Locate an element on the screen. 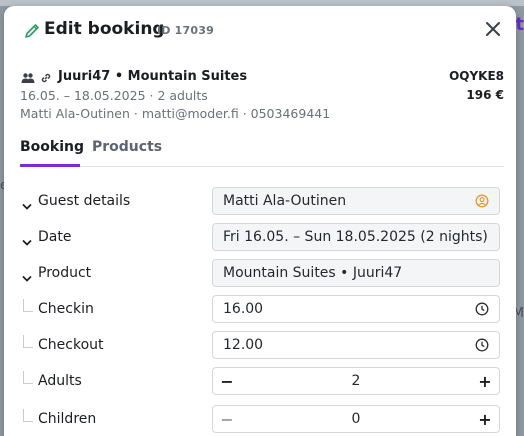 Image resolution: width=524 pixels, height=436 pixels. active-tab-indicator is located at coordinates (50, 165).